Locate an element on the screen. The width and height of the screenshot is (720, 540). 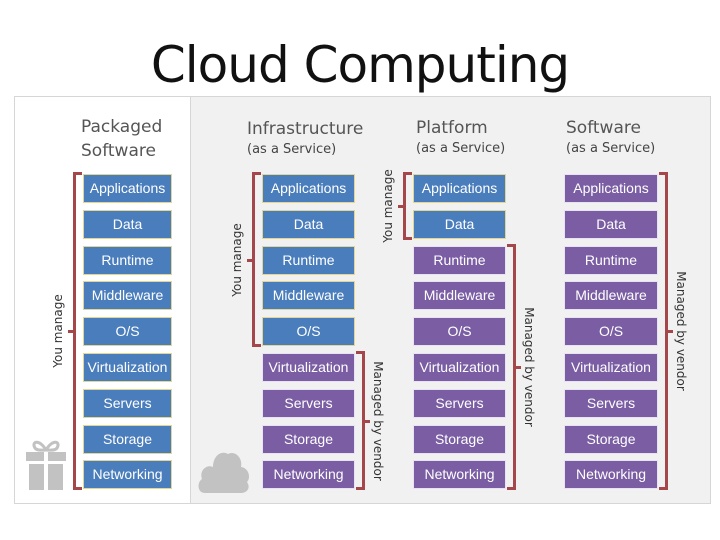
layer-box-saas-middleware: Middleware is located at coordinates (611, 295).